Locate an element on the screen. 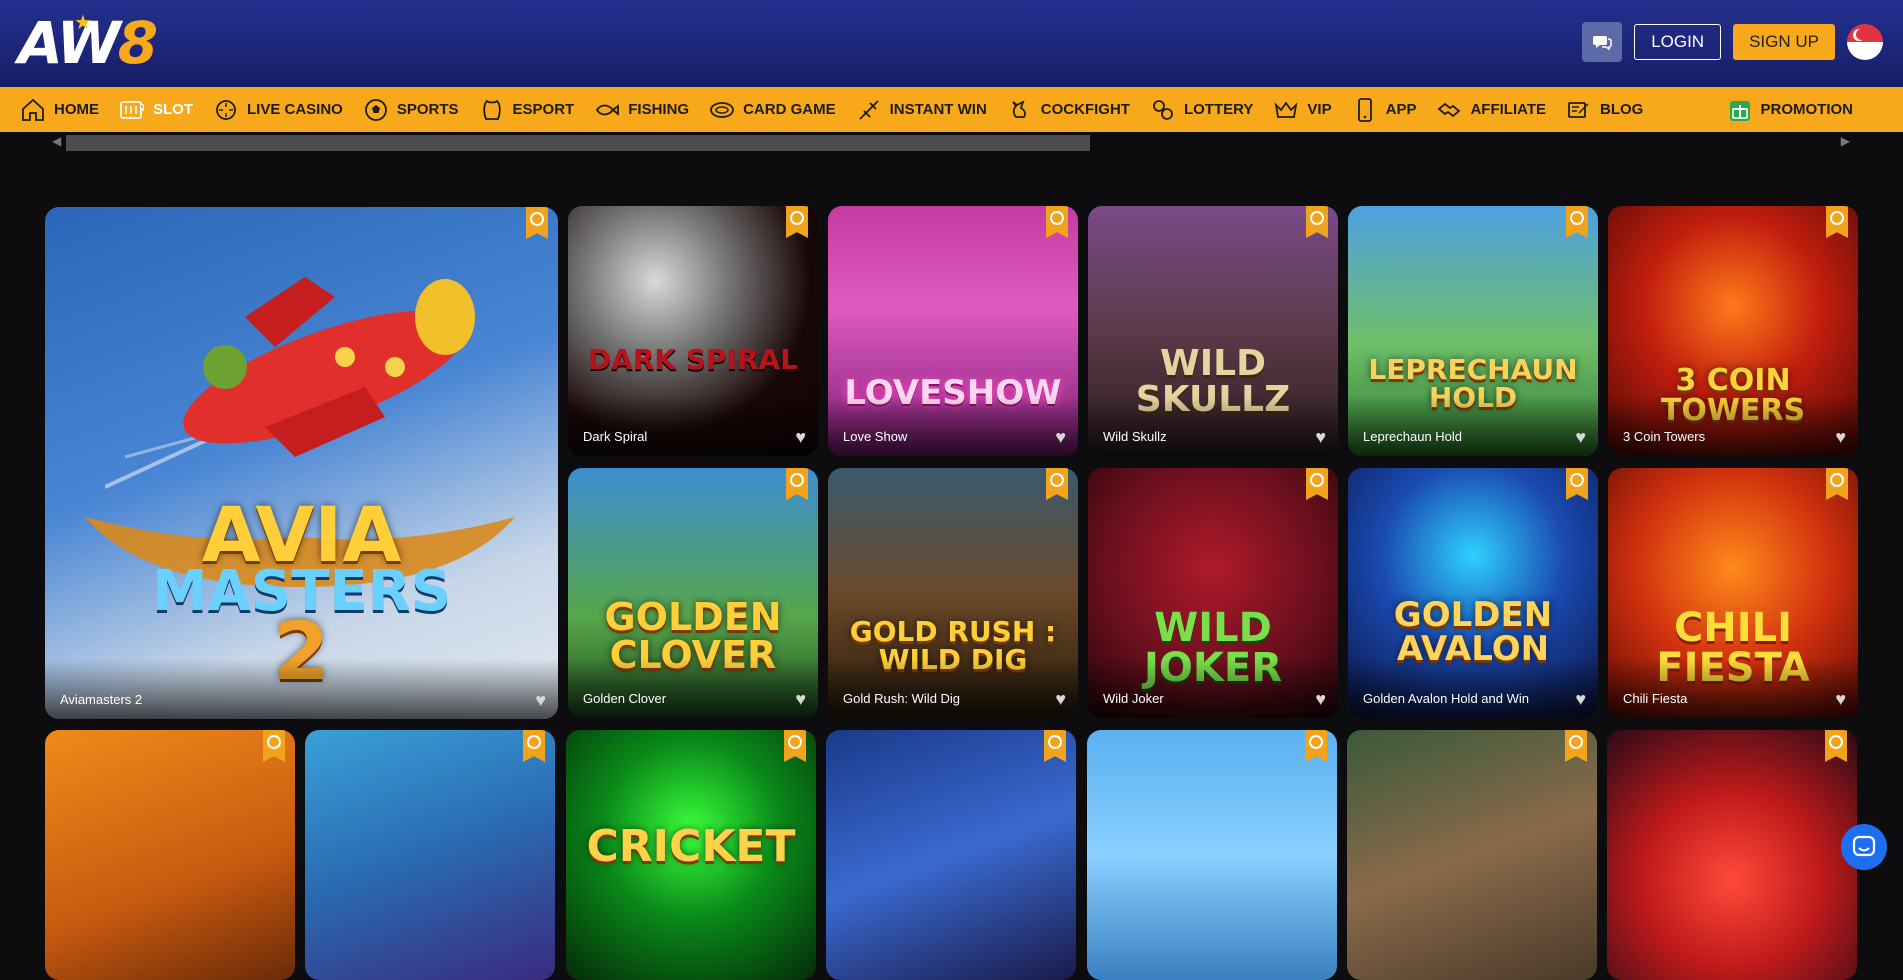 The image size is (1903, 980). provider-scrollbar: ◀ ▶ is located at coordinates (951, 142).